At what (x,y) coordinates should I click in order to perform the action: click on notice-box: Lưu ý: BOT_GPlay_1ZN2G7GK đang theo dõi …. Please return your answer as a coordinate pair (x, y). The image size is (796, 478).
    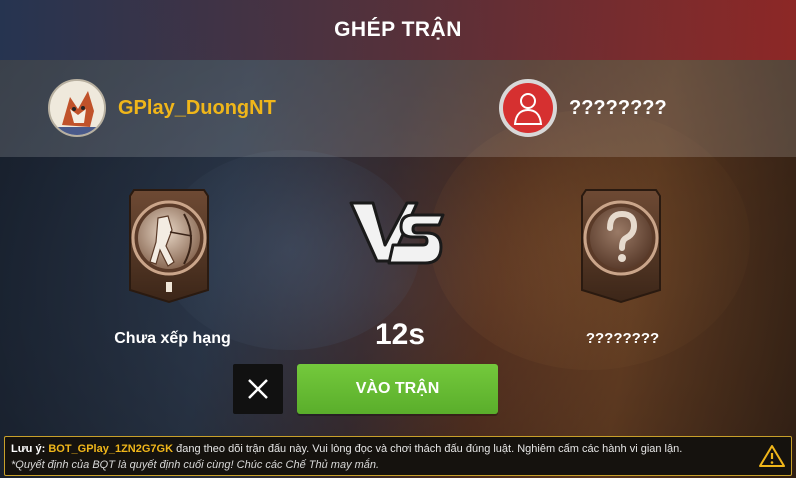
    Looking at the image, I should click on (398, 456).